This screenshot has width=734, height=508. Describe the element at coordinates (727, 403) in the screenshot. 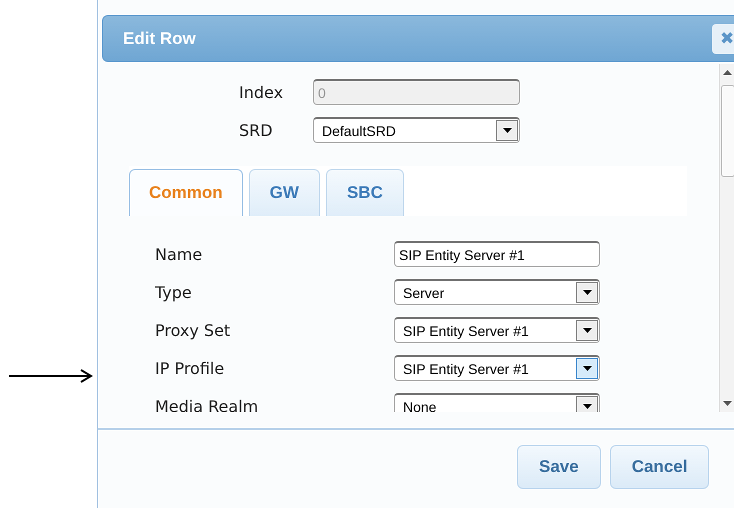

I see `scroll-down-icon` at that location.